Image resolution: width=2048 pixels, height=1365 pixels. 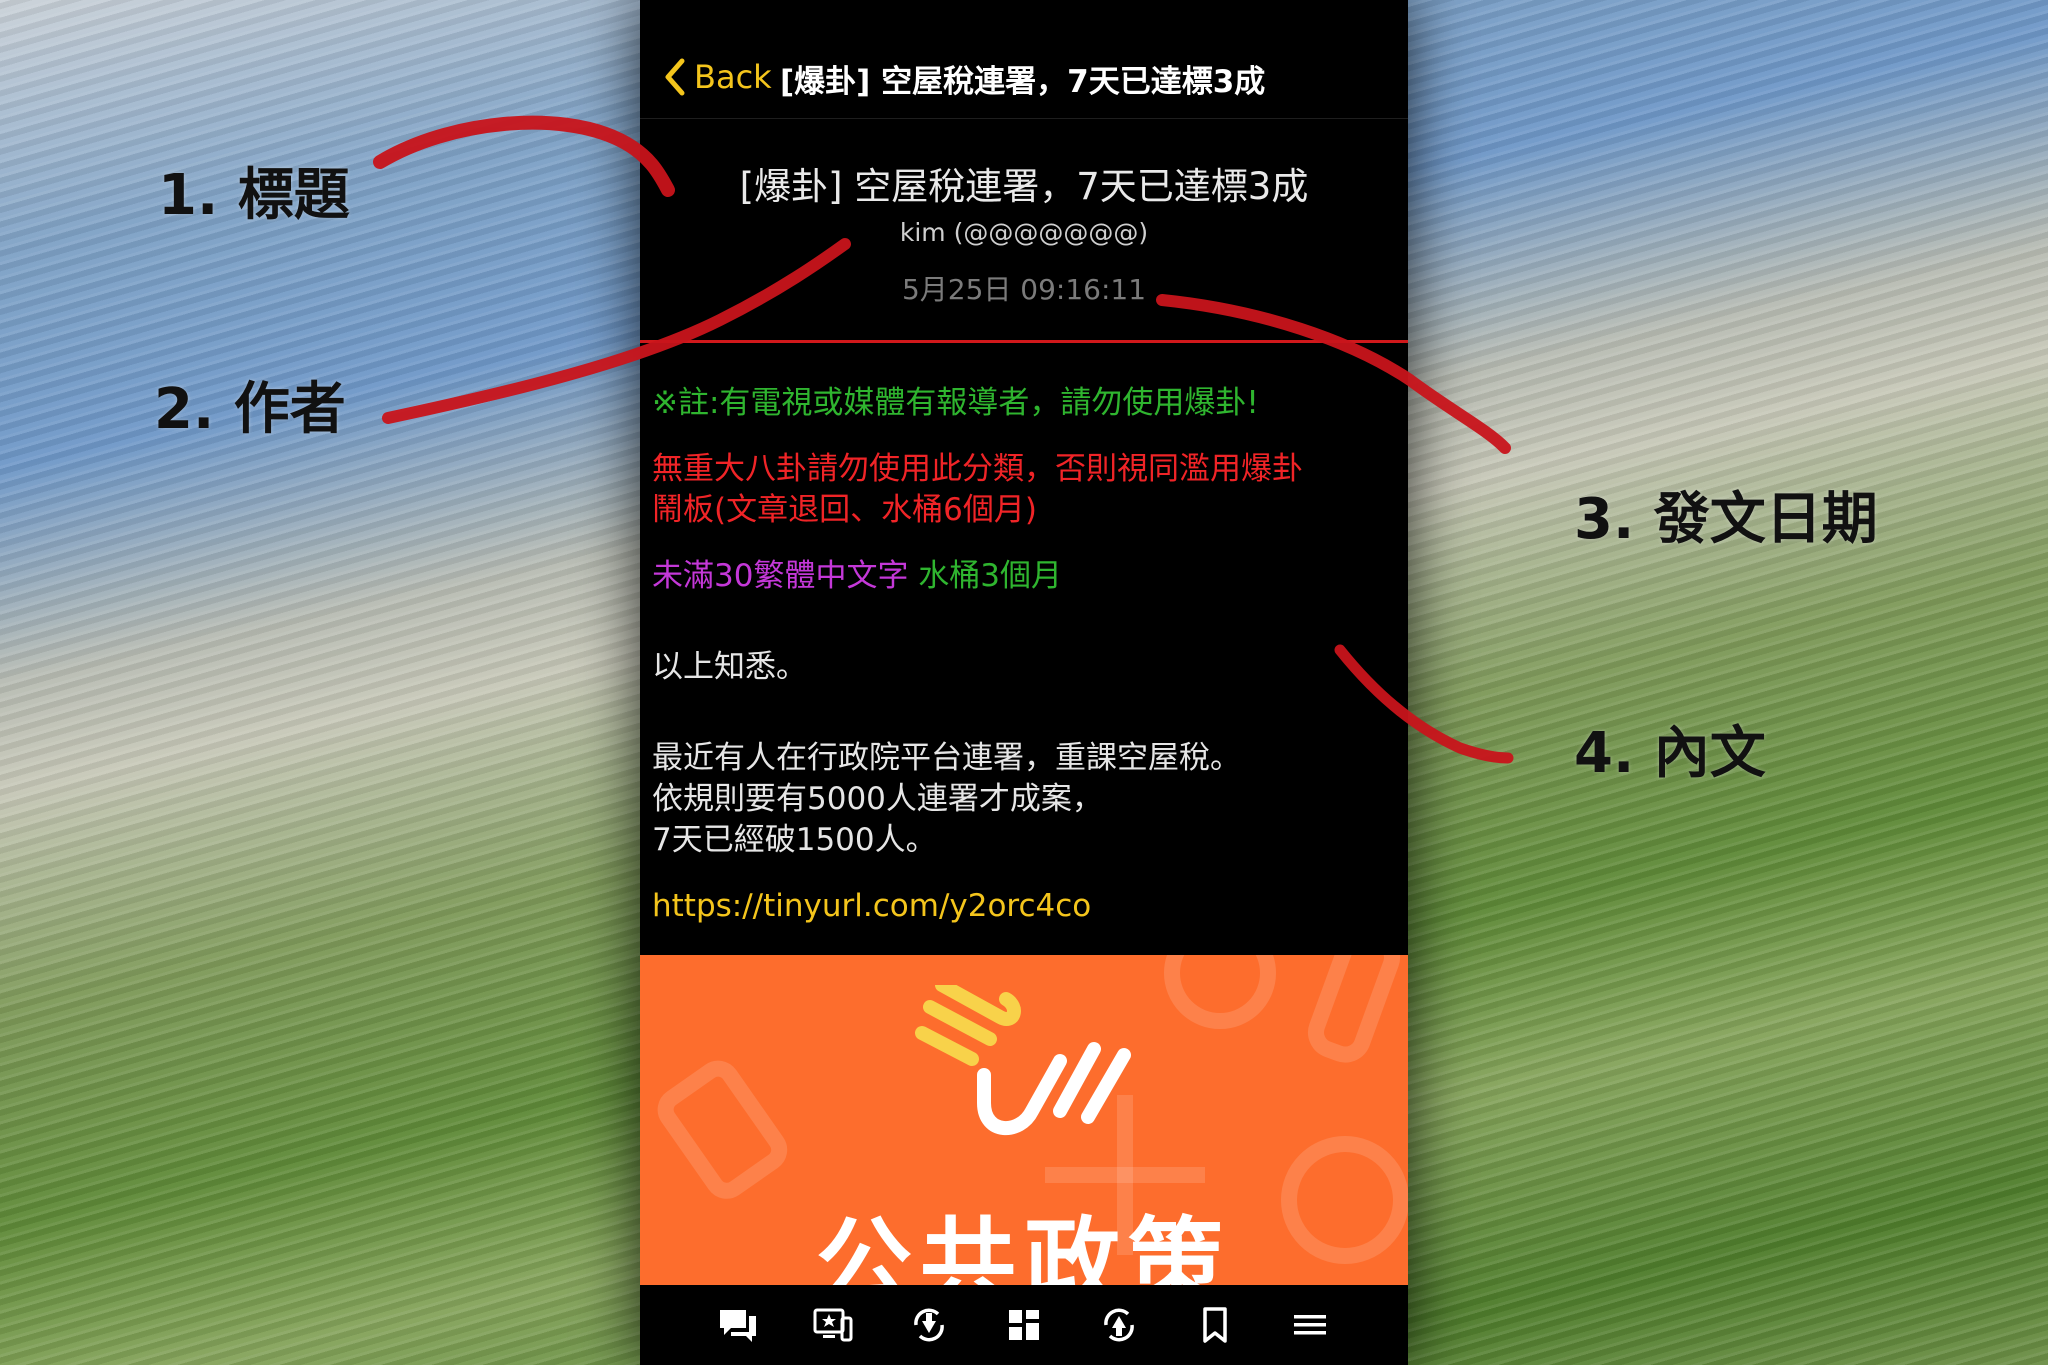 I want to click on warning-line-2: 鬧板(文章退回、水桶6個月), so click(x=844, y=510).